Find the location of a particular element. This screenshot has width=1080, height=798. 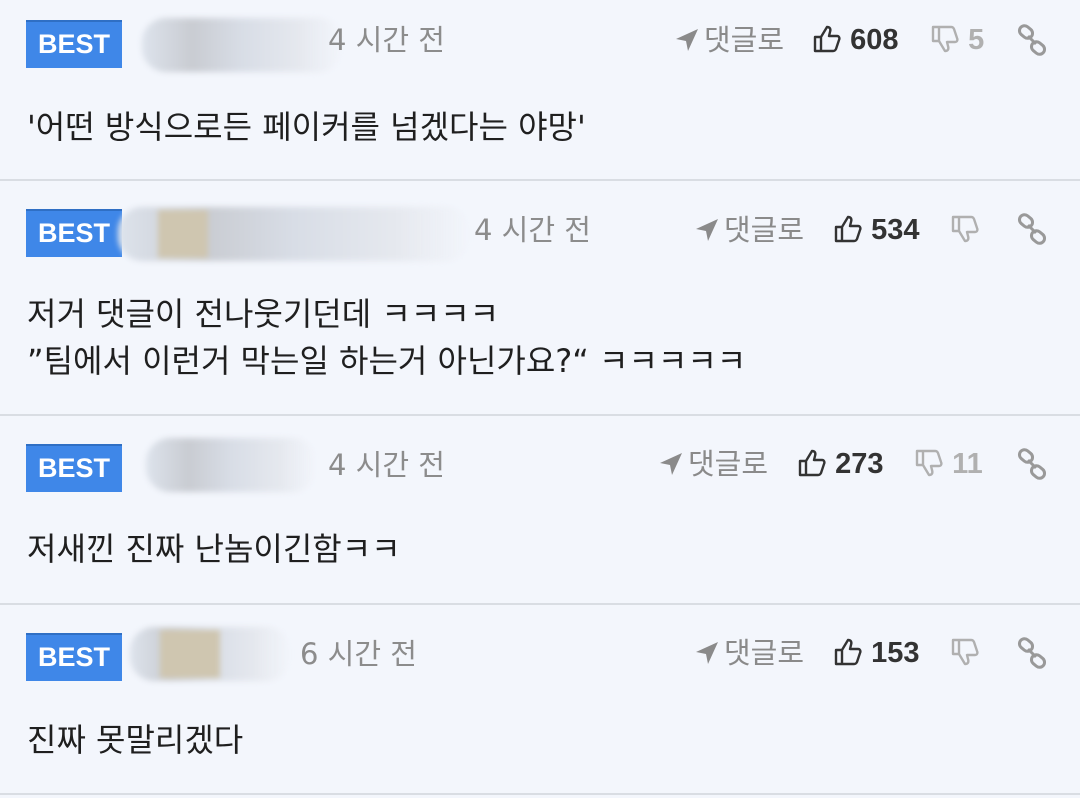

like-count: 153 is located at coordinates (895, 653).